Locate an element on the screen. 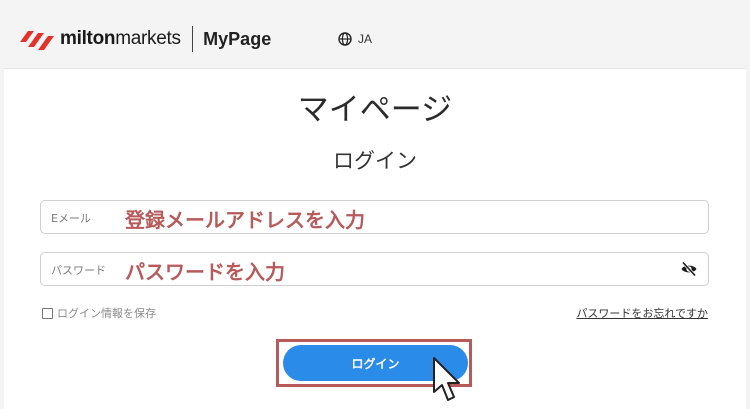  email-annotation: 登録メールアドレスを入力 is located at coordinates (245, 220).